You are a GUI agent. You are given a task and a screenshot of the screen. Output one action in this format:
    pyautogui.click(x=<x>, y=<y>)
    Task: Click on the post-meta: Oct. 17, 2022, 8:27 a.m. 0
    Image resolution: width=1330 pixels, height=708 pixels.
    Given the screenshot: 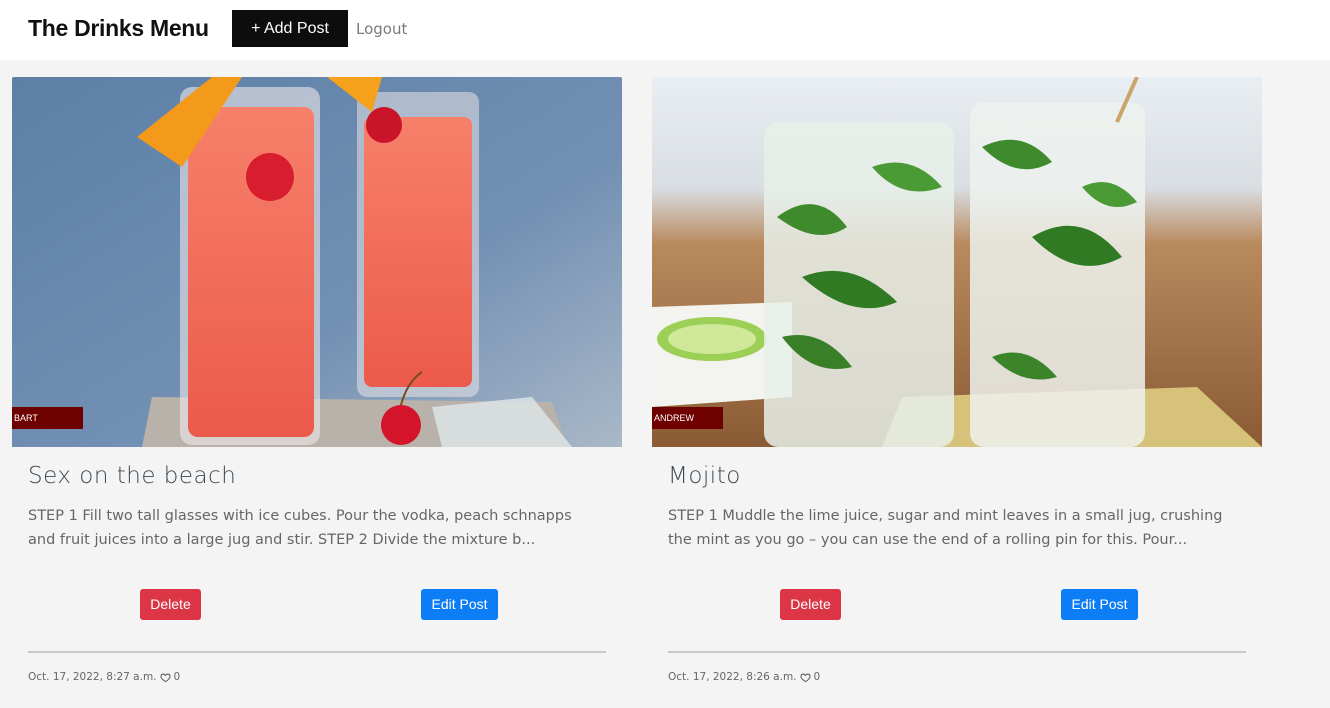 What is the action you would take?
    pyautogui.click(x=104, y=677)
    